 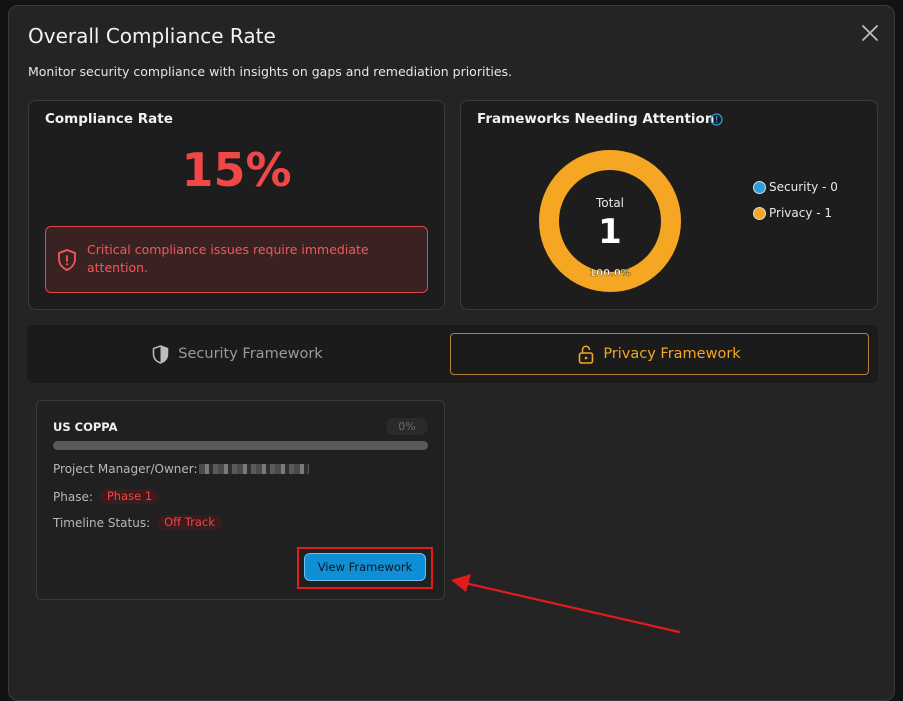 I want to click on donut-total: 1, so click(x=610, y=232).